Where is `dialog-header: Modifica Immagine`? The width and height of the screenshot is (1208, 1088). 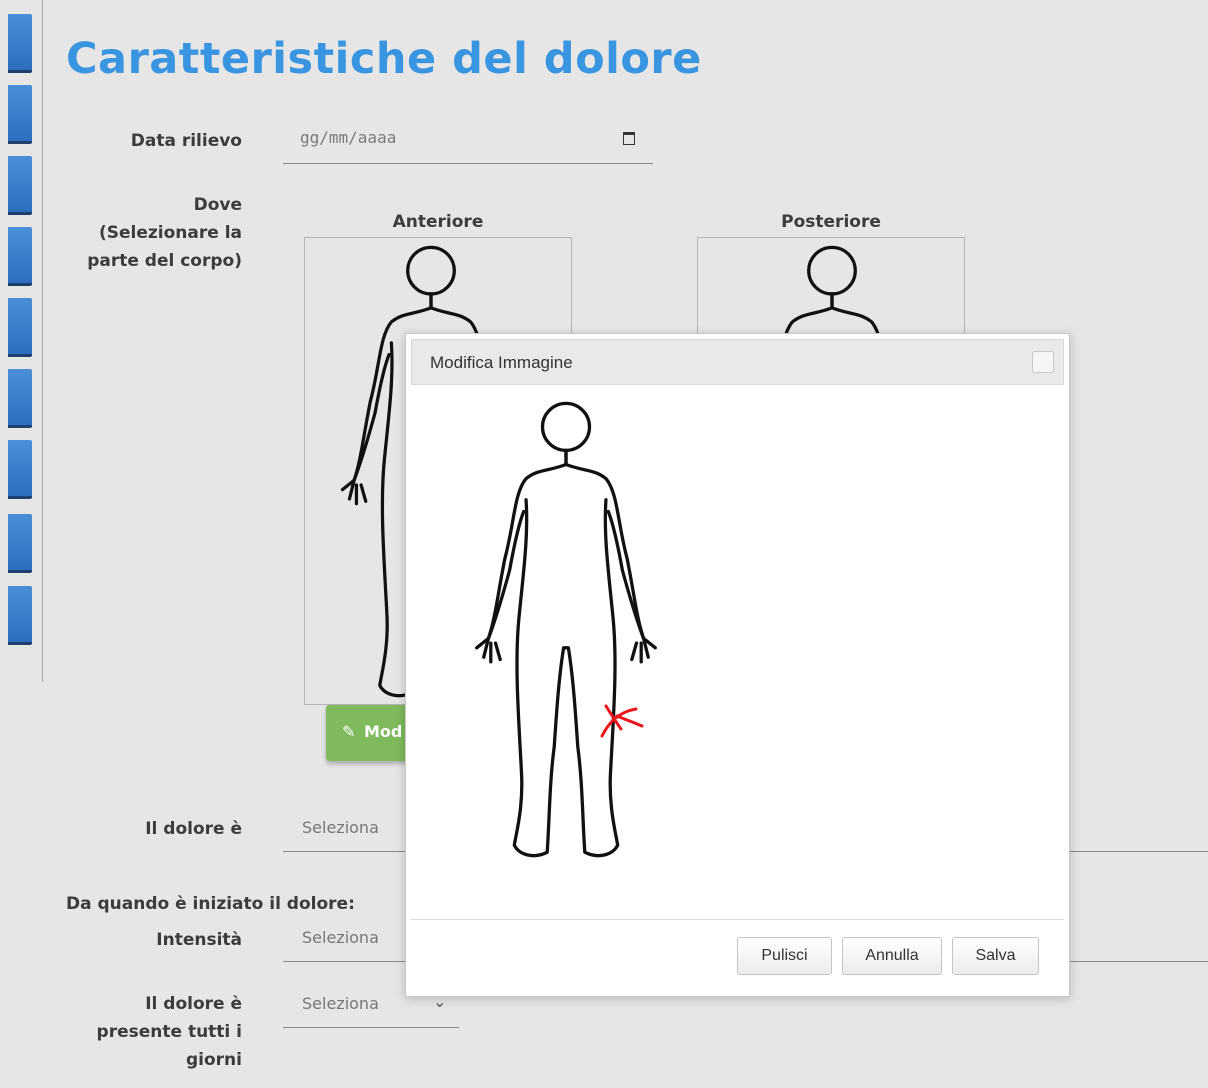
dialog-header: Modifica Immagine is located at coordinates (737, 362).